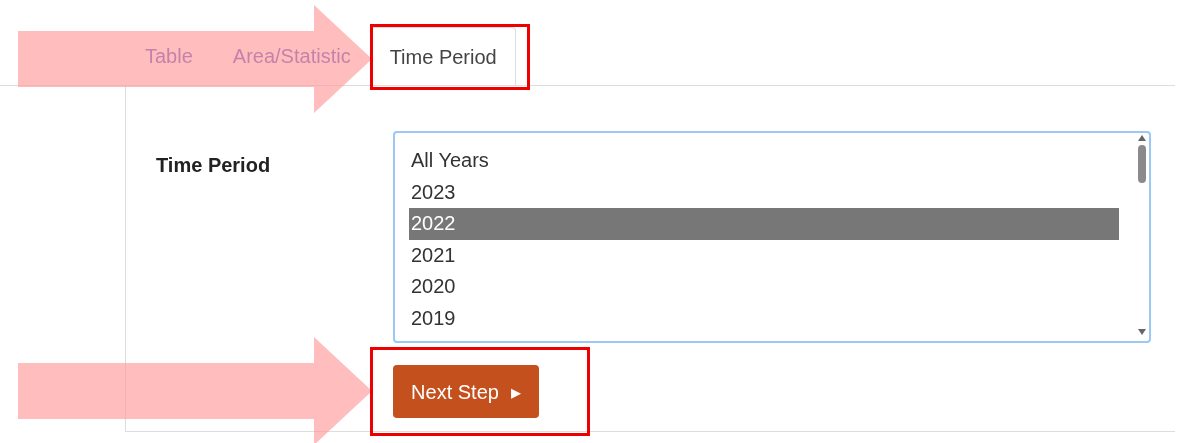 This screenshot has height=443, width=1178. What do you see at coordinates (1142, 332) in the screenshot?
I see `scroll-down-icon` at bounding box center [1142, 332].